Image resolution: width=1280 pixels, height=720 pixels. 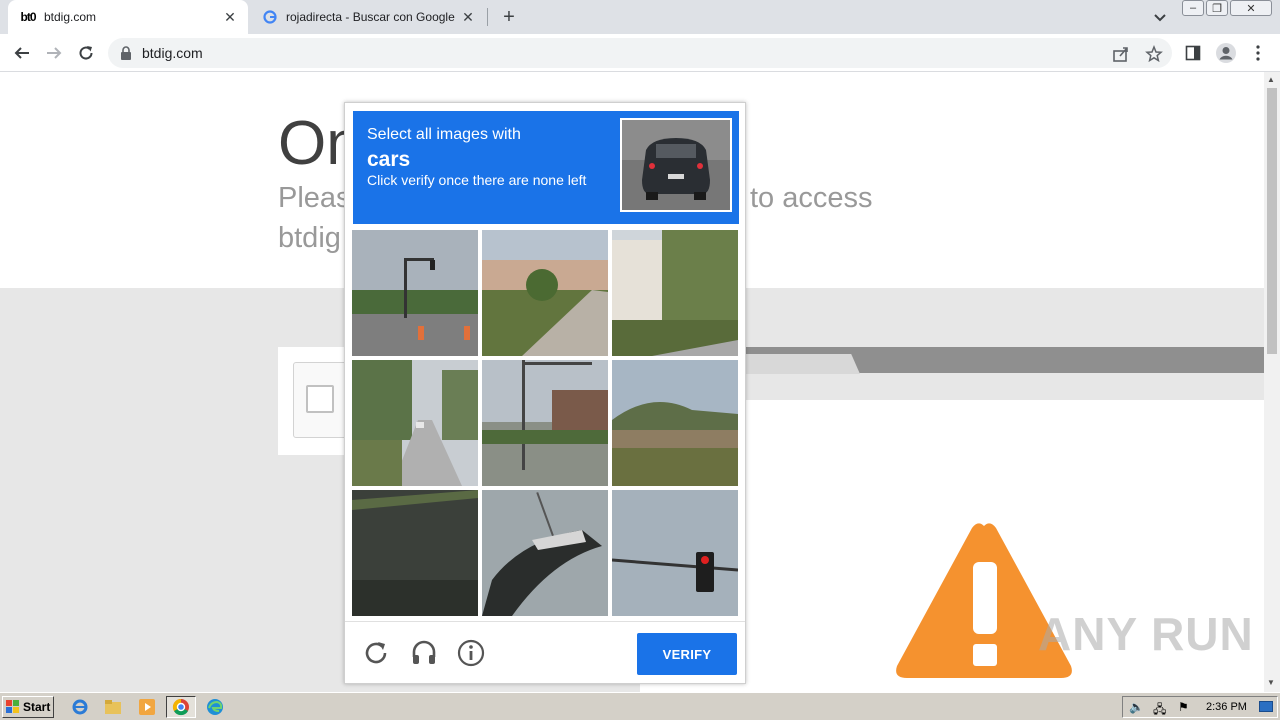 I want to click on address-bar: btdig.com, so click(x=640, y=53).